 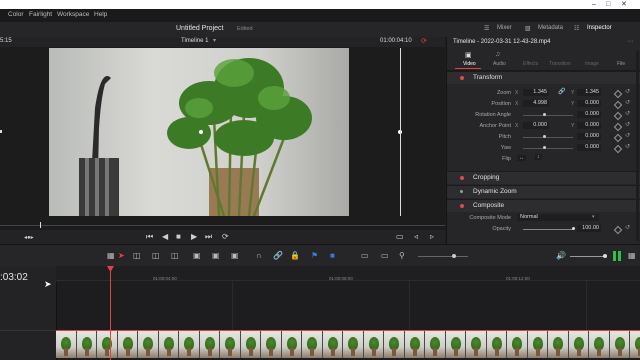 I want to click on metadata-icon: ▧, so click(x=528, y=28).